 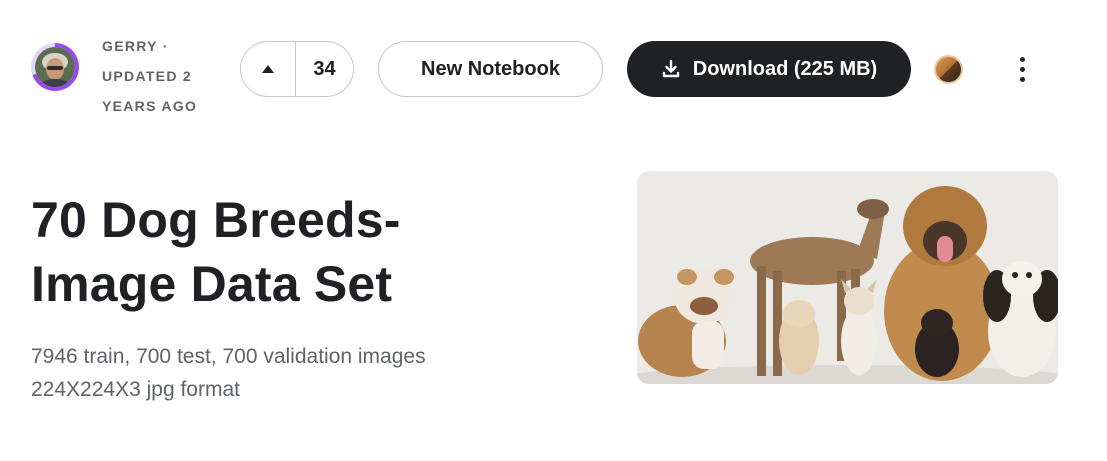 I want to click on download-label: Download (225 MB), so click(x=785, y=68).